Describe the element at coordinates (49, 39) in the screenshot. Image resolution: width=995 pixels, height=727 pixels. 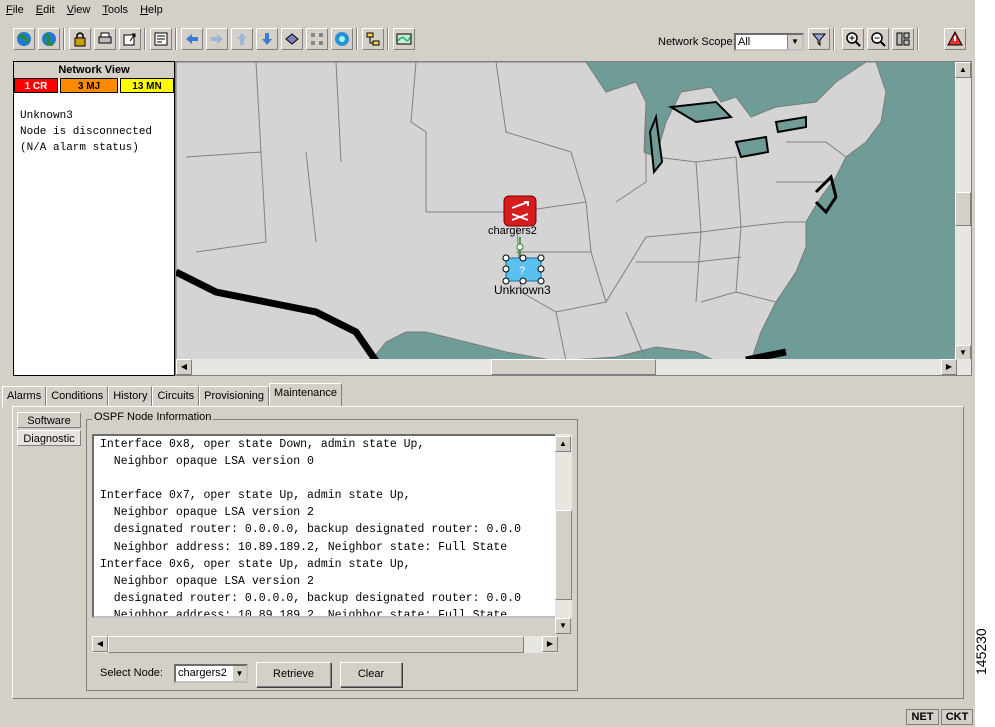
I see `globe-alt-icon` at that location.